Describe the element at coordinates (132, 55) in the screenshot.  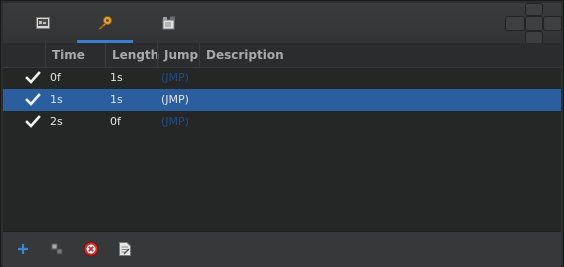
I see `column-header-length: Length` at that location.